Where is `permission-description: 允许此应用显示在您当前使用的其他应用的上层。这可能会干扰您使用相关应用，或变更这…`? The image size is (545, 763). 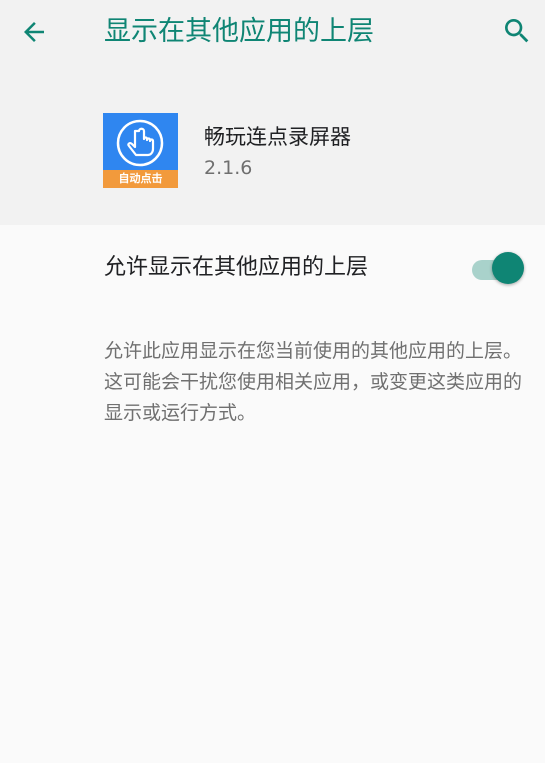 permission-description: 允许此应用显示在您当前使用的其他应用的上层。这可能会干扰您使用相关应用，或变更这… is located at coordinates (313, 382).